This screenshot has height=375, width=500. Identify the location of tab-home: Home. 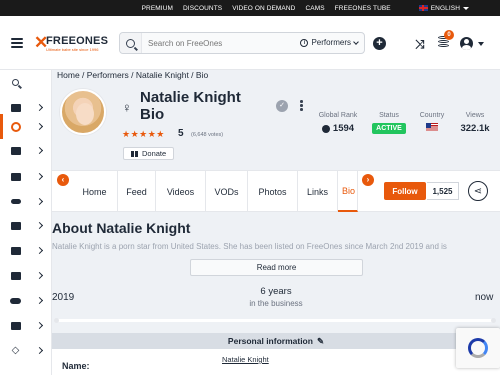
(95, 191).